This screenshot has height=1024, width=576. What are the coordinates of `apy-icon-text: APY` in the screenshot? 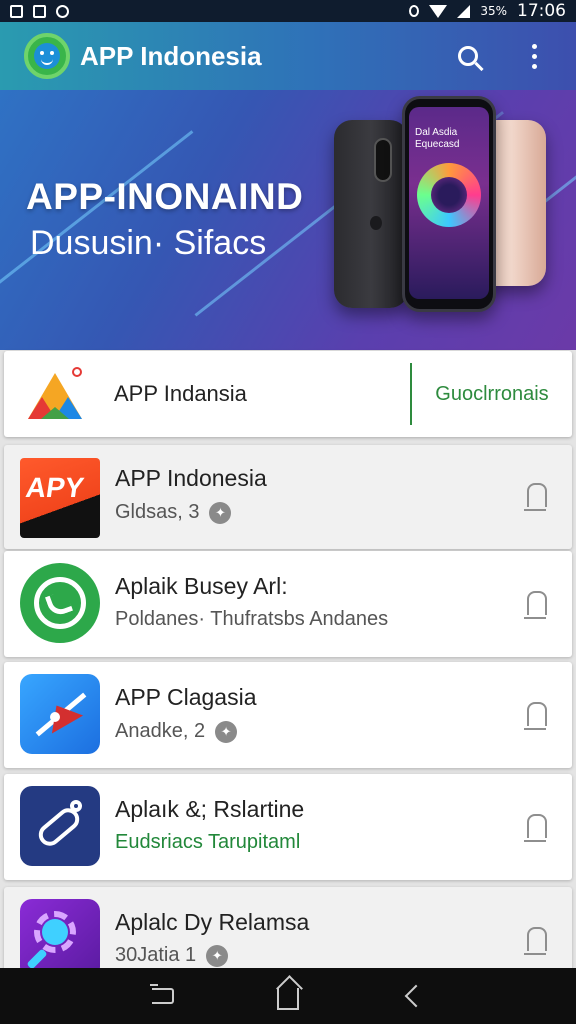 It's located at (54, 487).